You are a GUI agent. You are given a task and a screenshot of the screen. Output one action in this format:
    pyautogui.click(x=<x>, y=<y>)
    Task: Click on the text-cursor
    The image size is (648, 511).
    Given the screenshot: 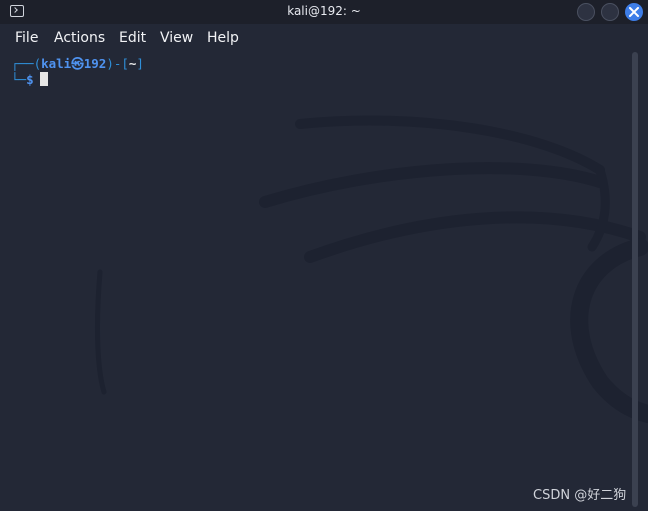 What is the action you would take?
    pyautogui.click(x=43, y=79)
    